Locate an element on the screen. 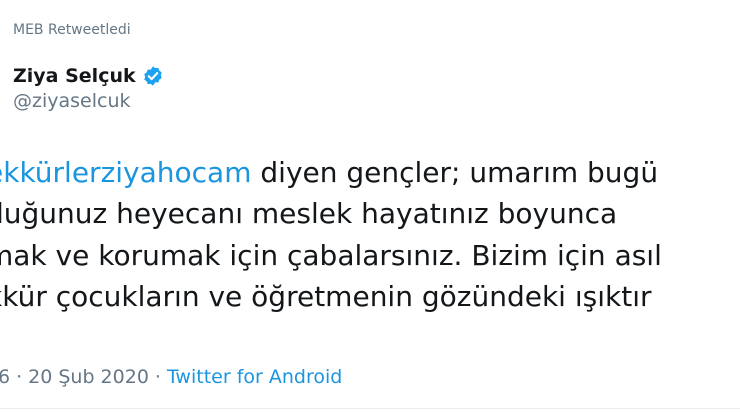 This screenshot has height=417, width=740. bottom-divider is located at coordinates (370, 408).